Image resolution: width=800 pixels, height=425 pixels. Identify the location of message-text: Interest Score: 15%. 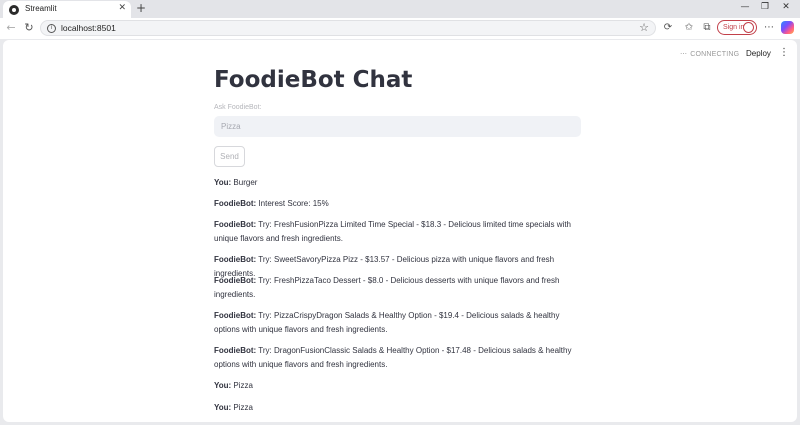
(293, 203).